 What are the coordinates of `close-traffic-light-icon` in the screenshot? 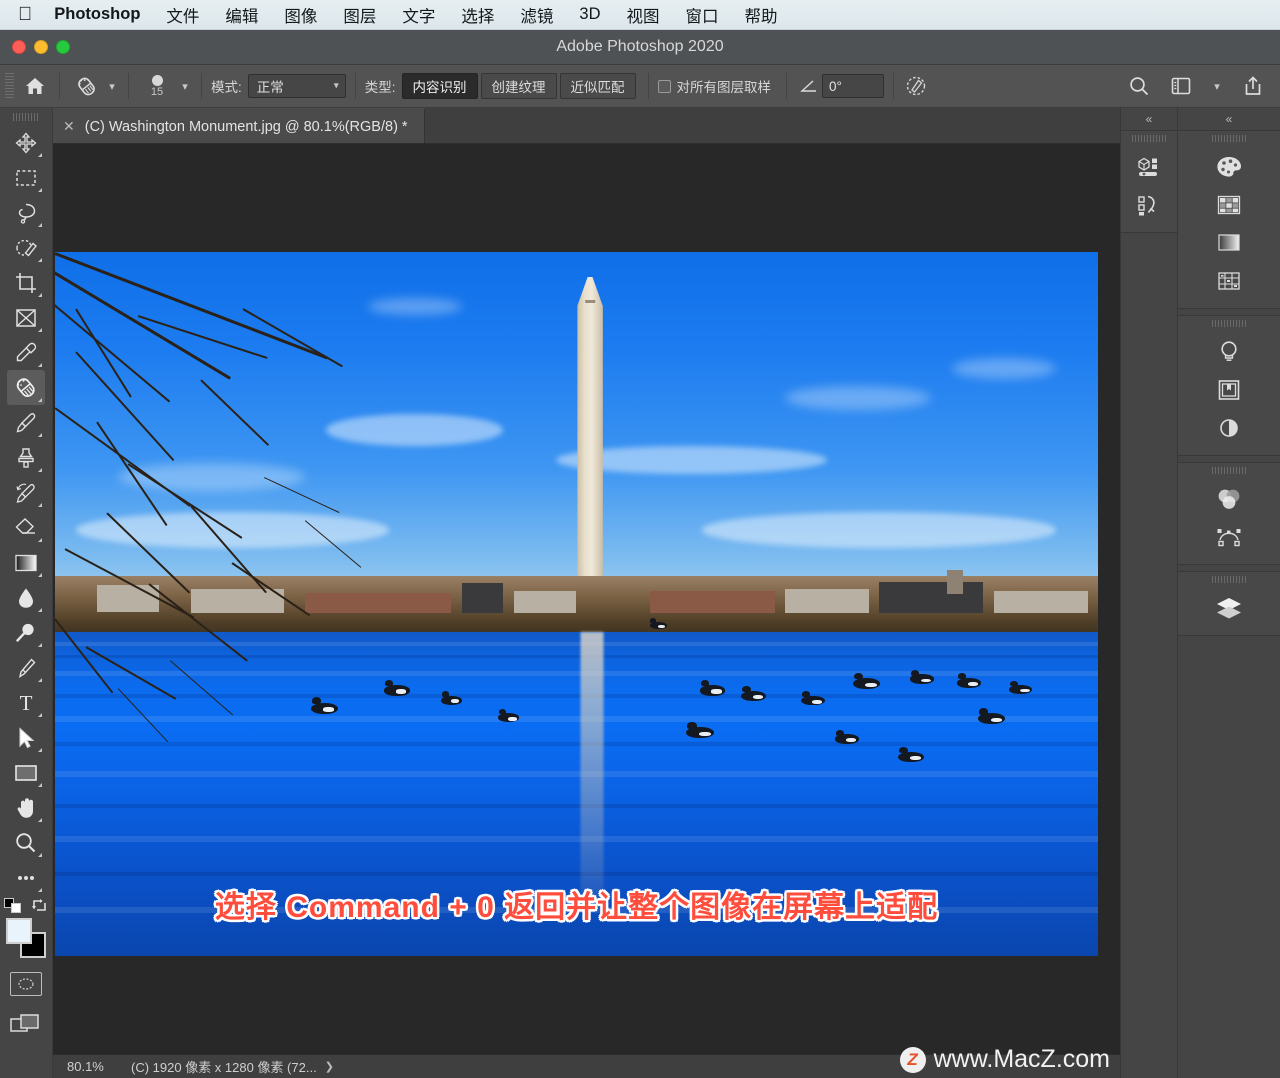 It's located at (19, 47).